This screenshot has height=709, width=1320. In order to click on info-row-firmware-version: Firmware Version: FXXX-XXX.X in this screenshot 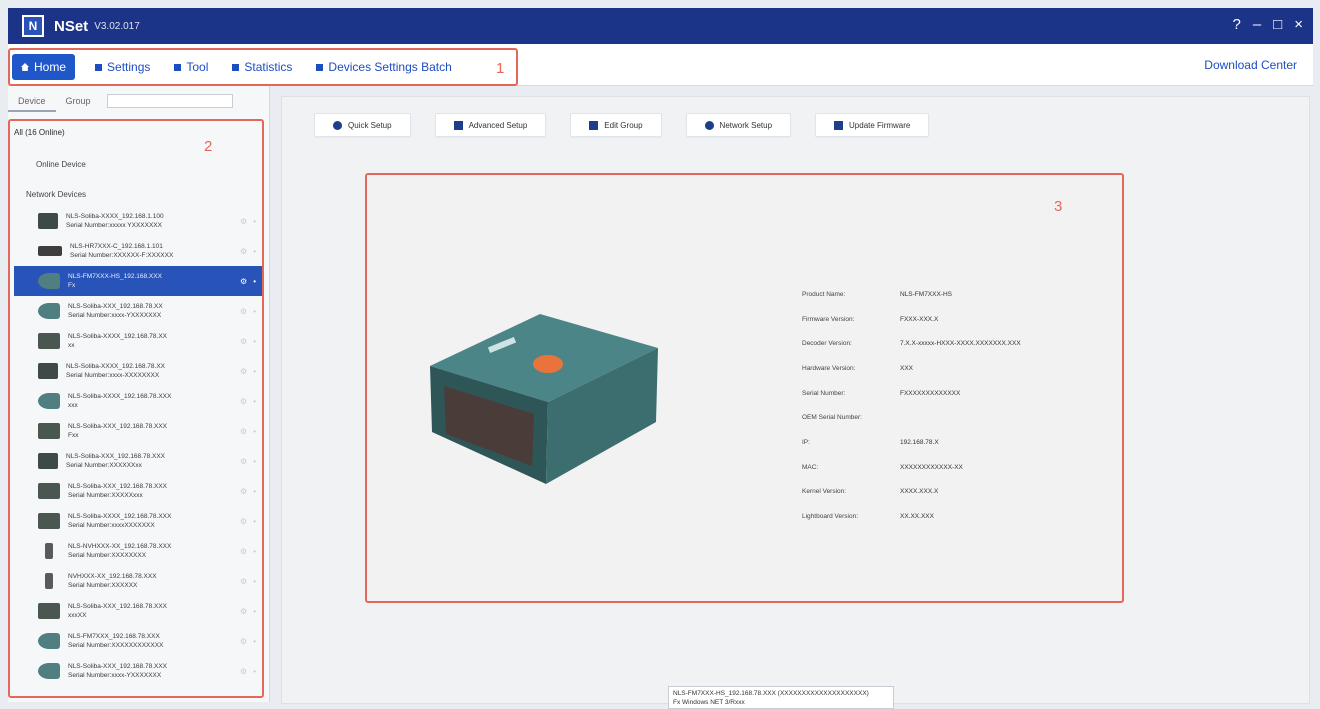, I will do `click(870, 319)`.